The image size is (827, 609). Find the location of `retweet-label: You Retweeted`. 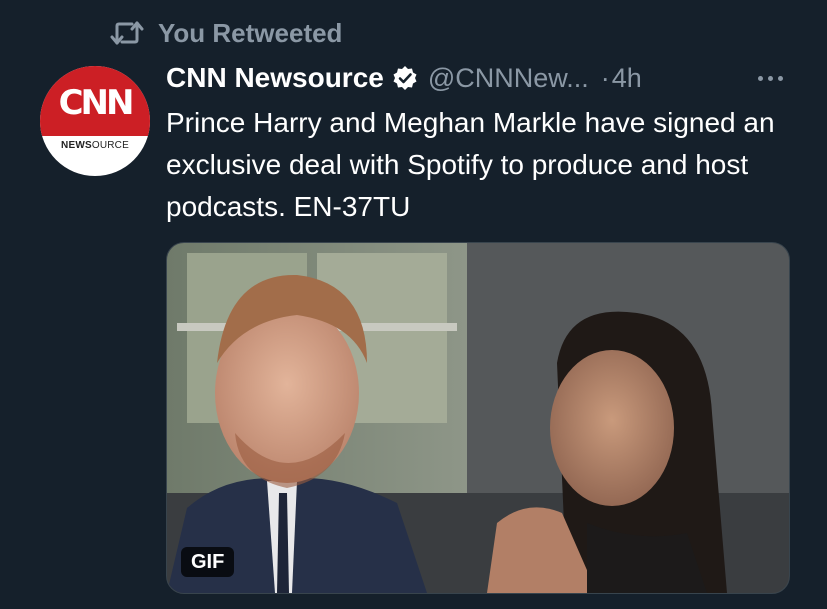

retweet-label: You Retweeted is located at coordinates (250, 32).